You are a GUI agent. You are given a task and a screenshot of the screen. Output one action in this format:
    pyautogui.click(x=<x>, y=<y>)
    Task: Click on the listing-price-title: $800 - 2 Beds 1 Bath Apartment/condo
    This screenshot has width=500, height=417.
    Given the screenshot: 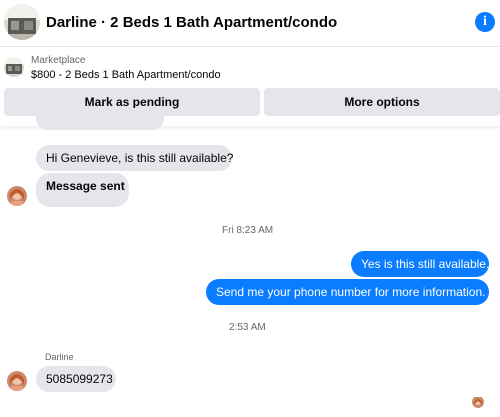 What is the action you would take?
    pyautogui.click(x=126, y=75)
    